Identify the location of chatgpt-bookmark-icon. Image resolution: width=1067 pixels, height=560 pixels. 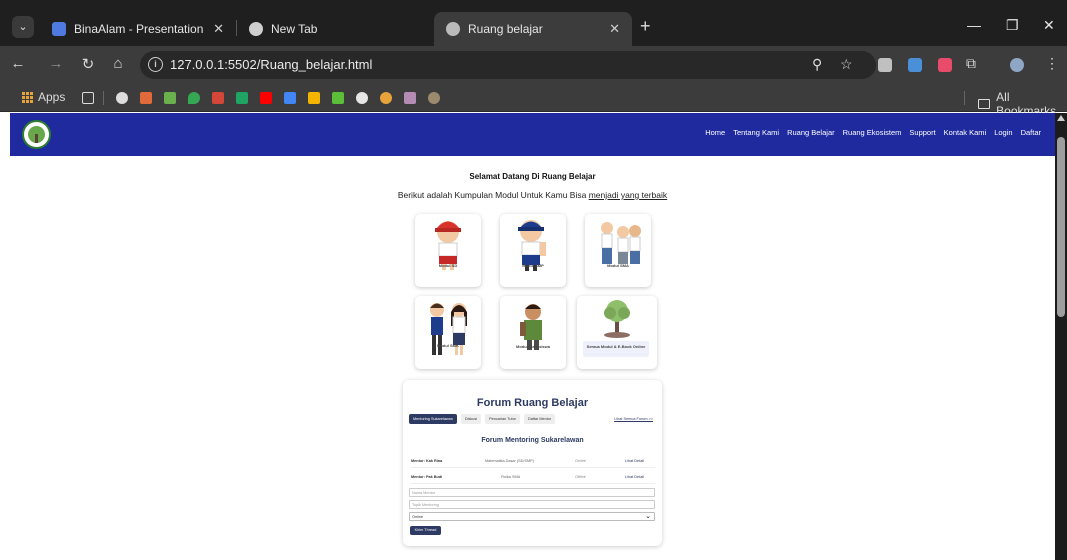
(362, 98).